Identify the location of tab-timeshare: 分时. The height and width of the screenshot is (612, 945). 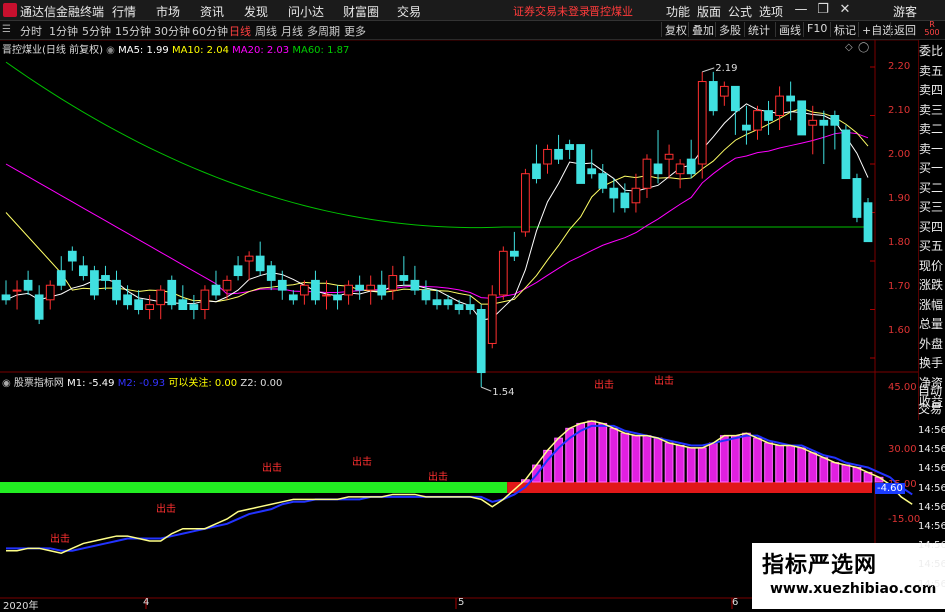
(31, 31).